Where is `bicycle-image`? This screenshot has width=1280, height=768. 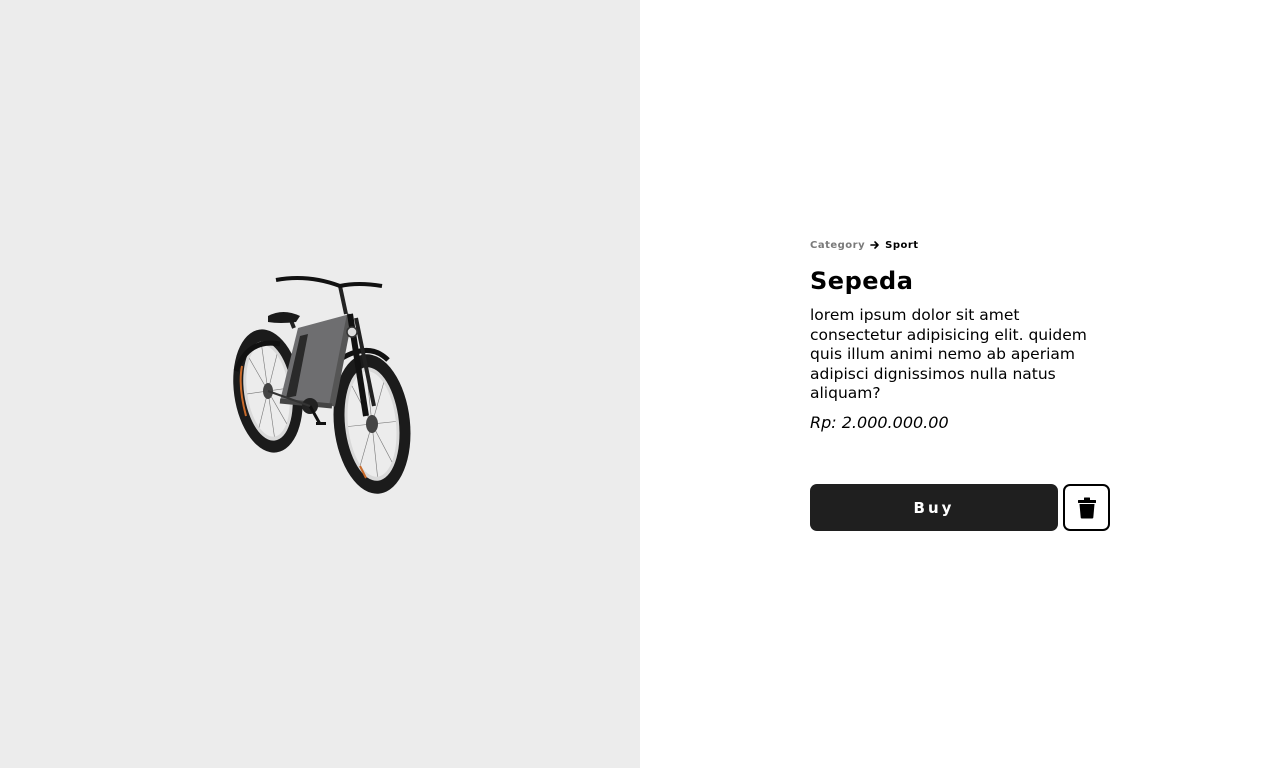 bicycle-image is located at coordinates (322, 385).